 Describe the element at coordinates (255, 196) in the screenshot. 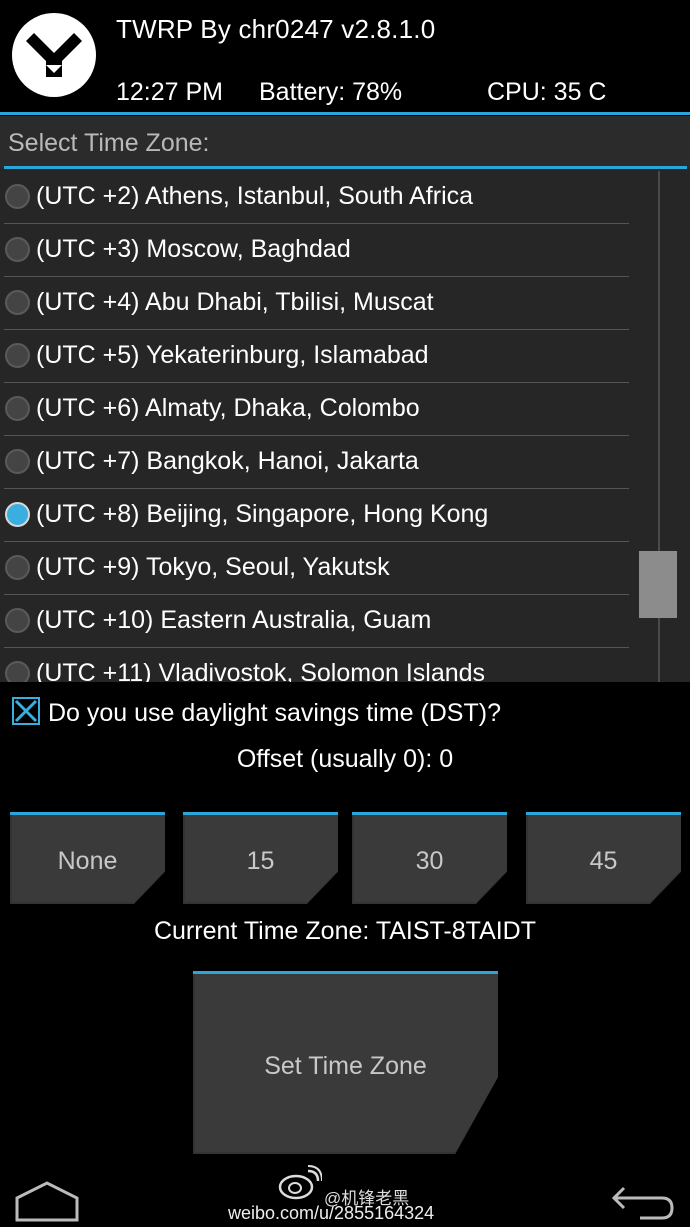

I see `timezone-label: (UTC +2) Athens, Istanbul, South Africa` at that location.